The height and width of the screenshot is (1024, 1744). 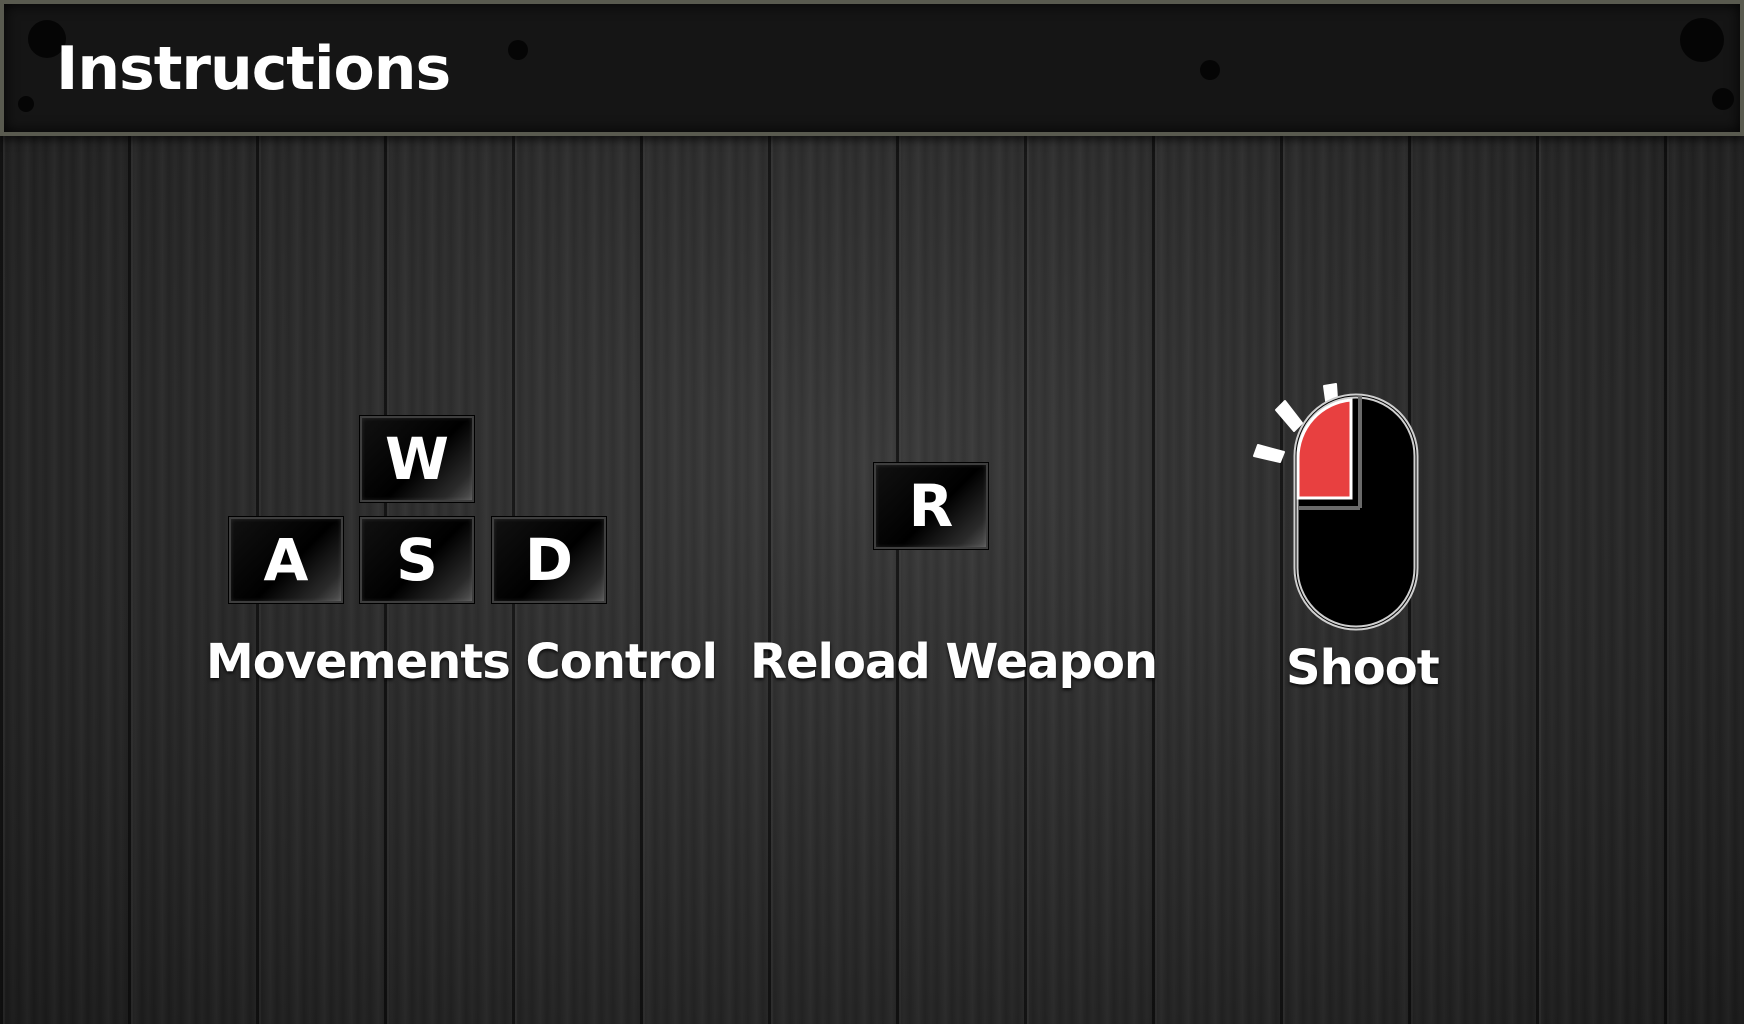 I want to click on key-d: D, so click(x=549, y=560).